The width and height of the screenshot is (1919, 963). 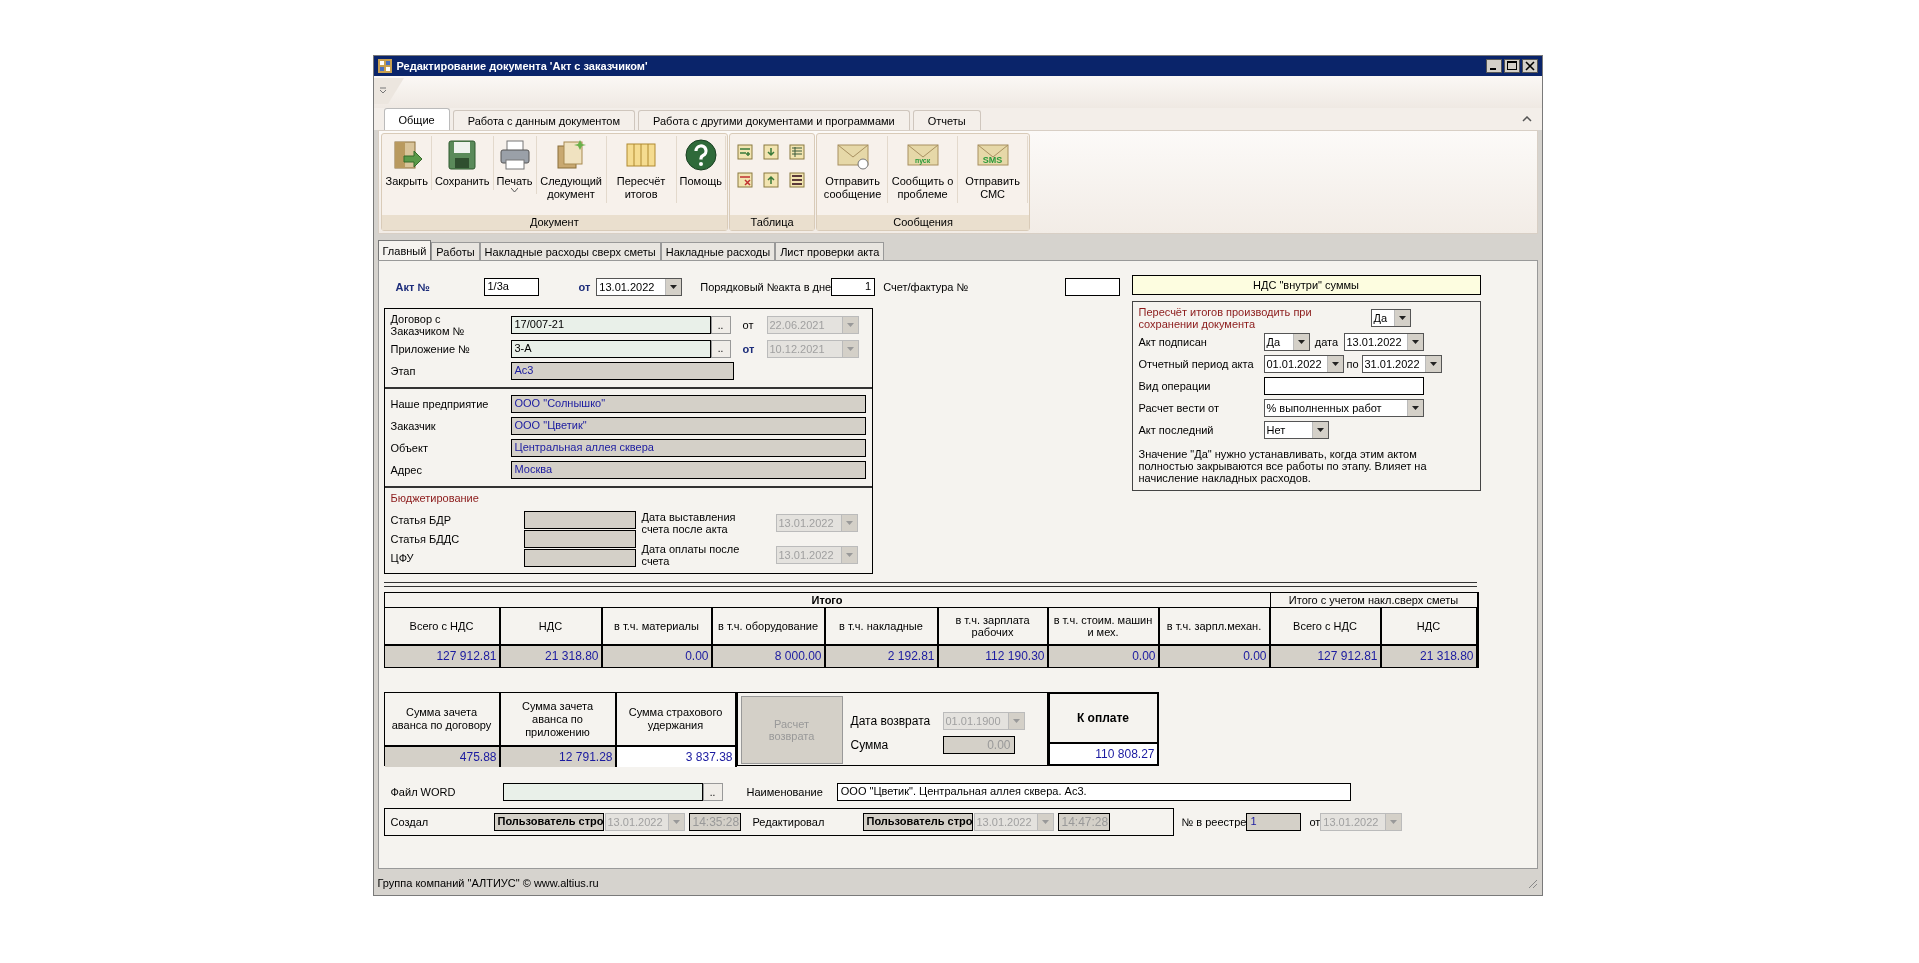 What do you see at coordinates (772, 222) in the screenshot?
I see `group-label: Таблица` at bounding box center [772, 222].